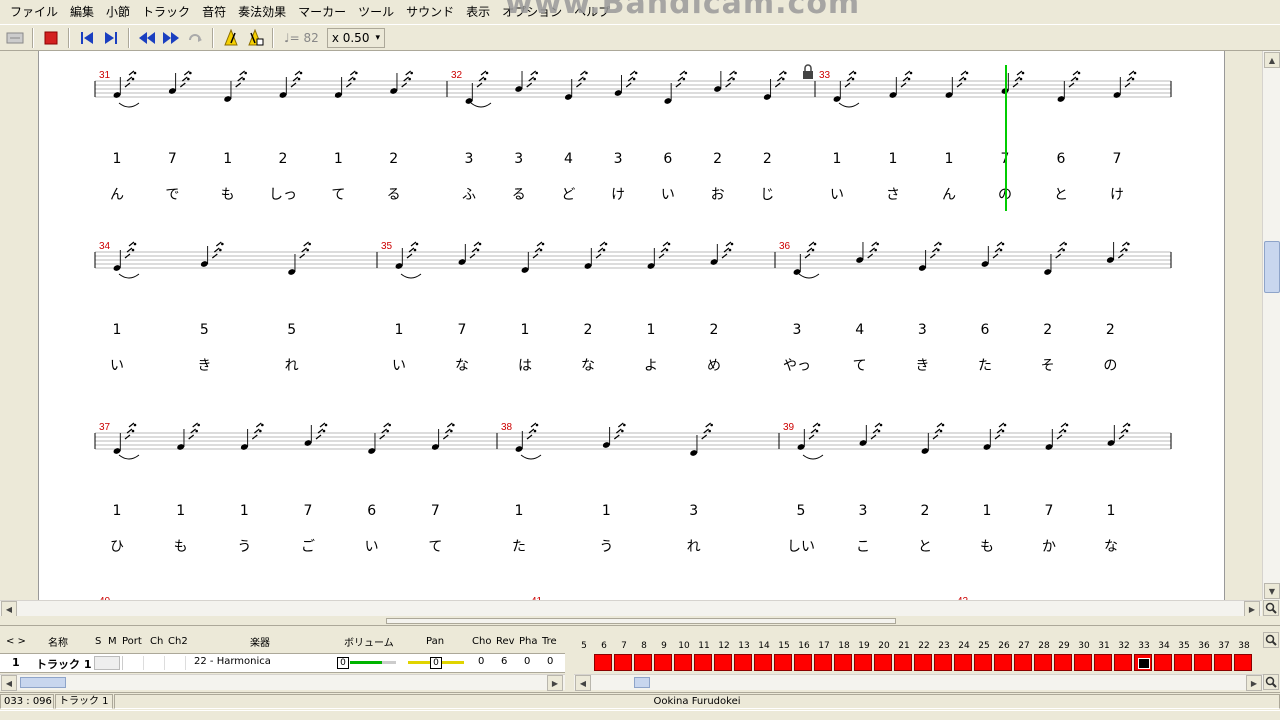  I want to click on menu-item: オプション, so click(532, 12).